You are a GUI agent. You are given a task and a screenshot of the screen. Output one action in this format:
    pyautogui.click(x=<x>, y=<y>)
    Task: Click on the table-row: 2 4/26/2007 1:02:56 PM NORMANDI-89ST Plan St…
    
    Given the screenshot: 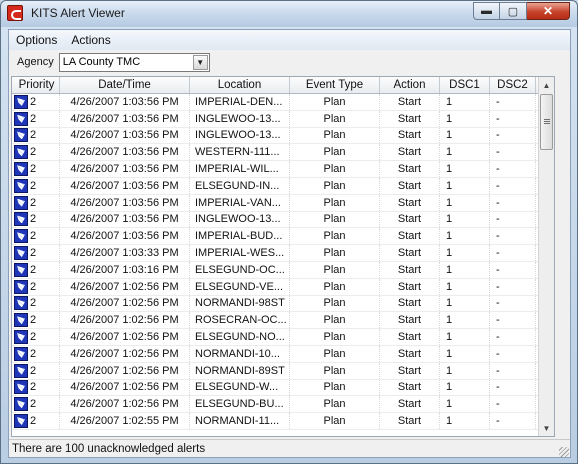 What is the action you would take?
    pyautogui.click(x=283, y=371)
    